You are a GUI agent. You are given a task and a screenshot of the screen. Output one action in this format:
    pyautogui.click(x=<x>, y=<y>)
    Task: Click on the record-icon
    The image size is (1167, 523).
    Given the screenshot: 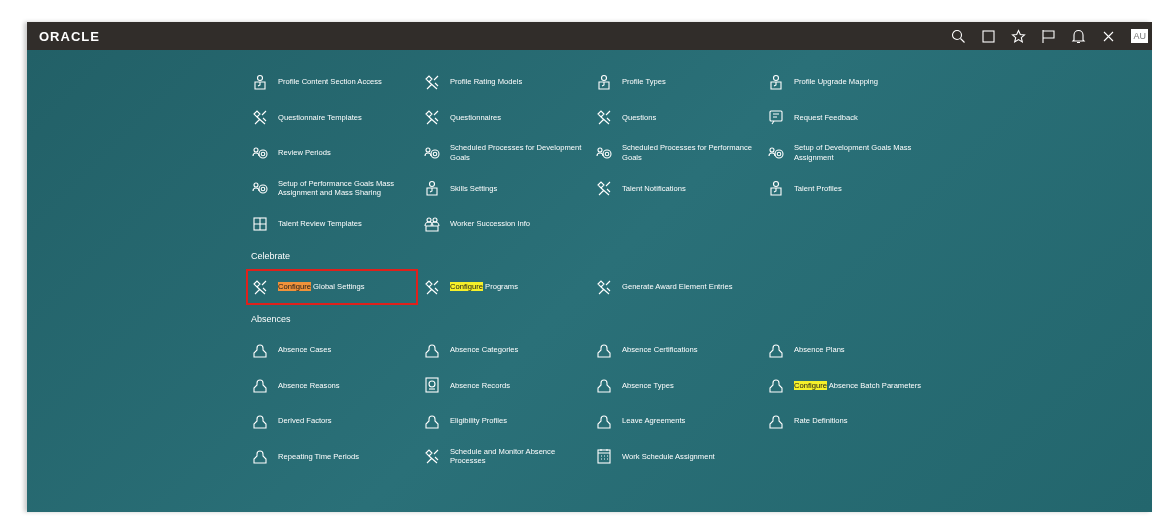 What is the action you would take?
    pyautogui.click(x=432, y=385)
    